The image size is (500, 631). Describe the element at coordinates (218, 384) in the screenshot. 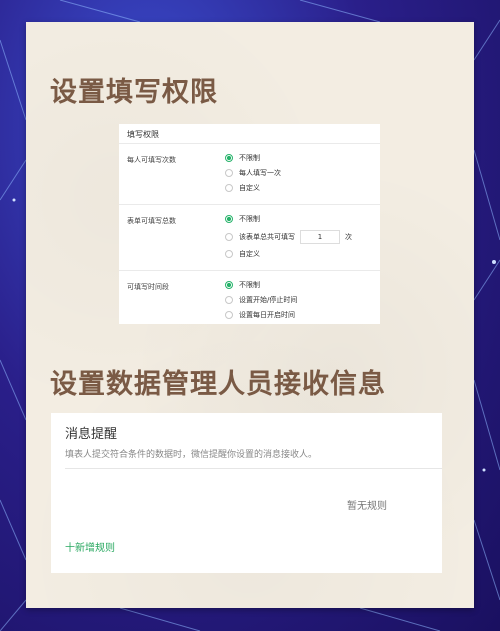

I see `section-heading-data-managers: 设置数据管理人员接收信息` at that location.